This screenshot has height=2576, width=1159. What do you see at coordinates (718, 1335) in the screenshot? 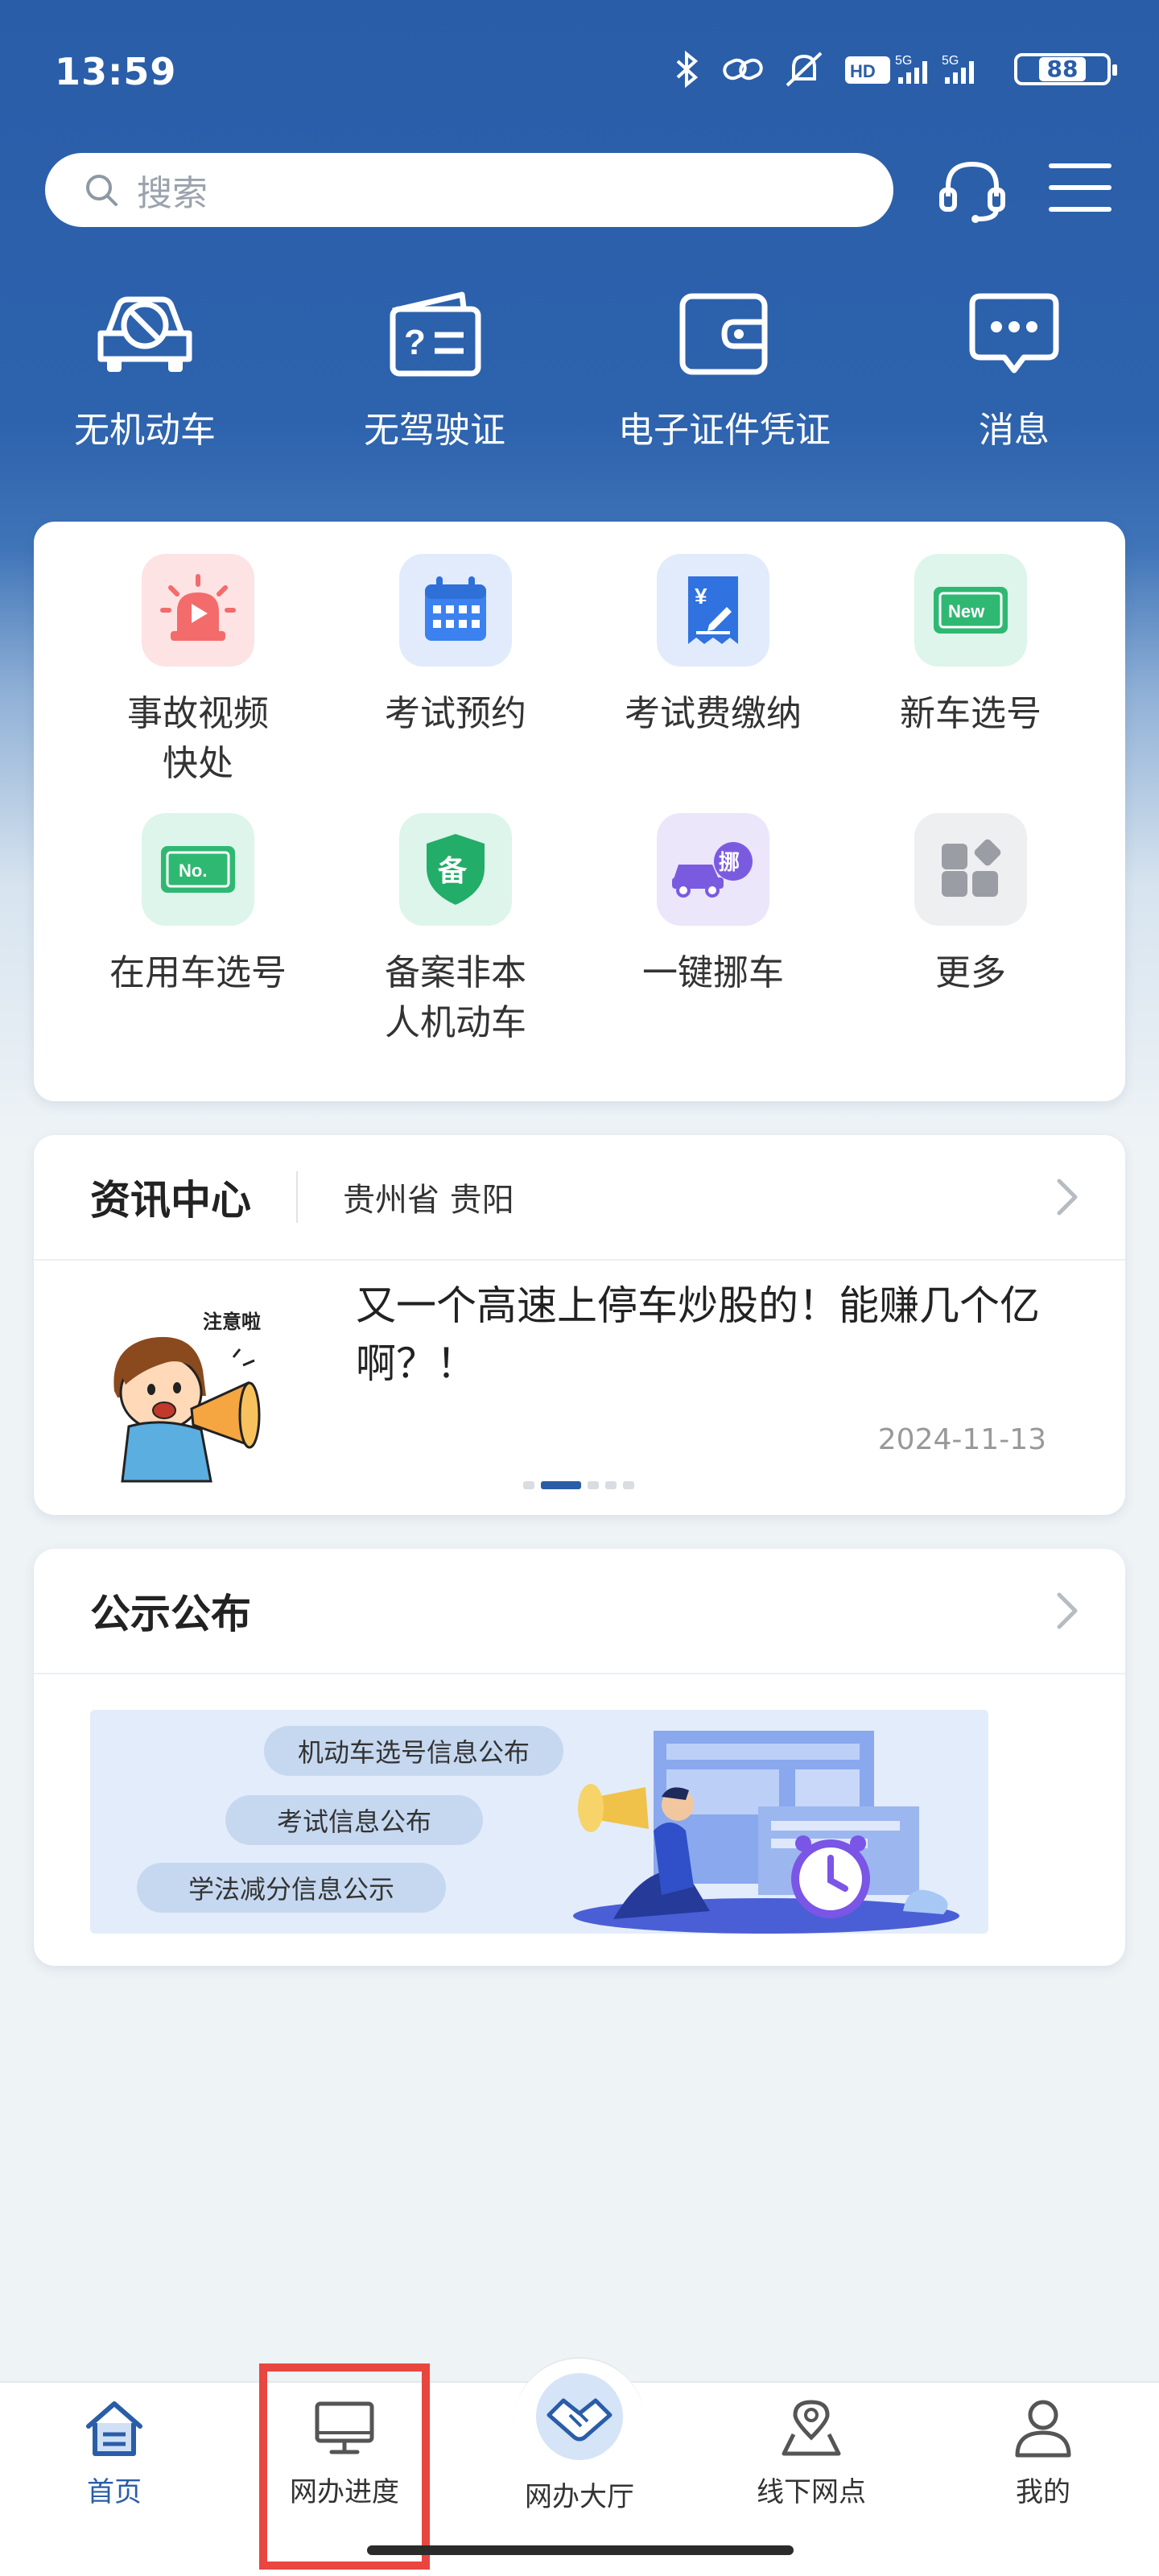
I see `news-headline: 又一个高速上停车炒股的！能赚几个亿啊？！` at bounding box center [718, 1335].